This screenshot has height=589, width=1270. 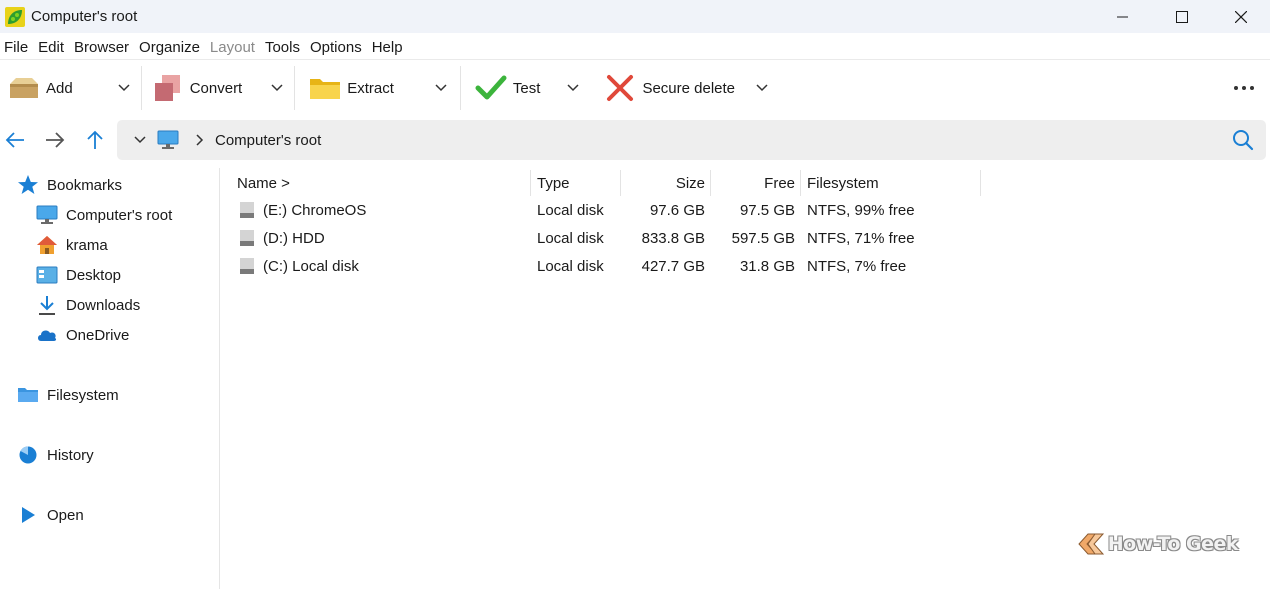 I want to click on address-path: Computer's root, so click(x=268, y=140).